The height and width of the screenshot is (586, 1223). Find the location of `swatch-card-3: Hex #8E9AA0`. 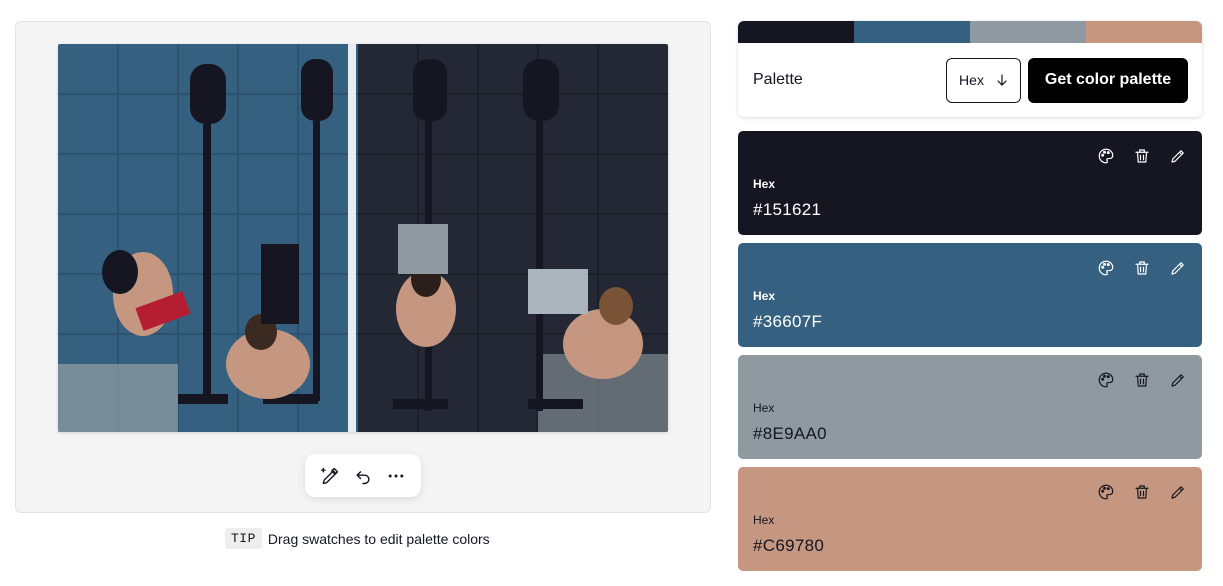

swatch-card-3: Hex #8E9AA0 is located at coordinates (970, 407).